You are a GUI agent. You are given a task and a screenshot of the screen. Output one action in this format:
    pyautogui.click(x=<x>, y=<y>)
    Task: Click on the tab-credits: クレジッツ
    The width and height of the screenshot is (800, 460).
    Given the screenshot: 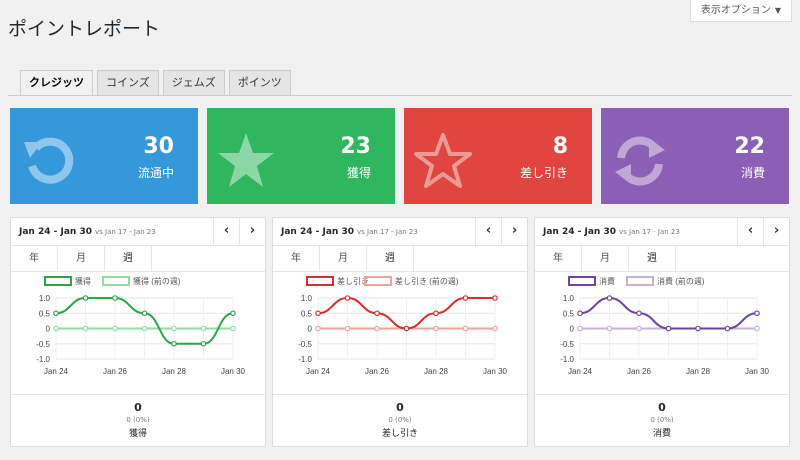 What is the action you would take?
    pyautogui.click(x=56, y=83)
    